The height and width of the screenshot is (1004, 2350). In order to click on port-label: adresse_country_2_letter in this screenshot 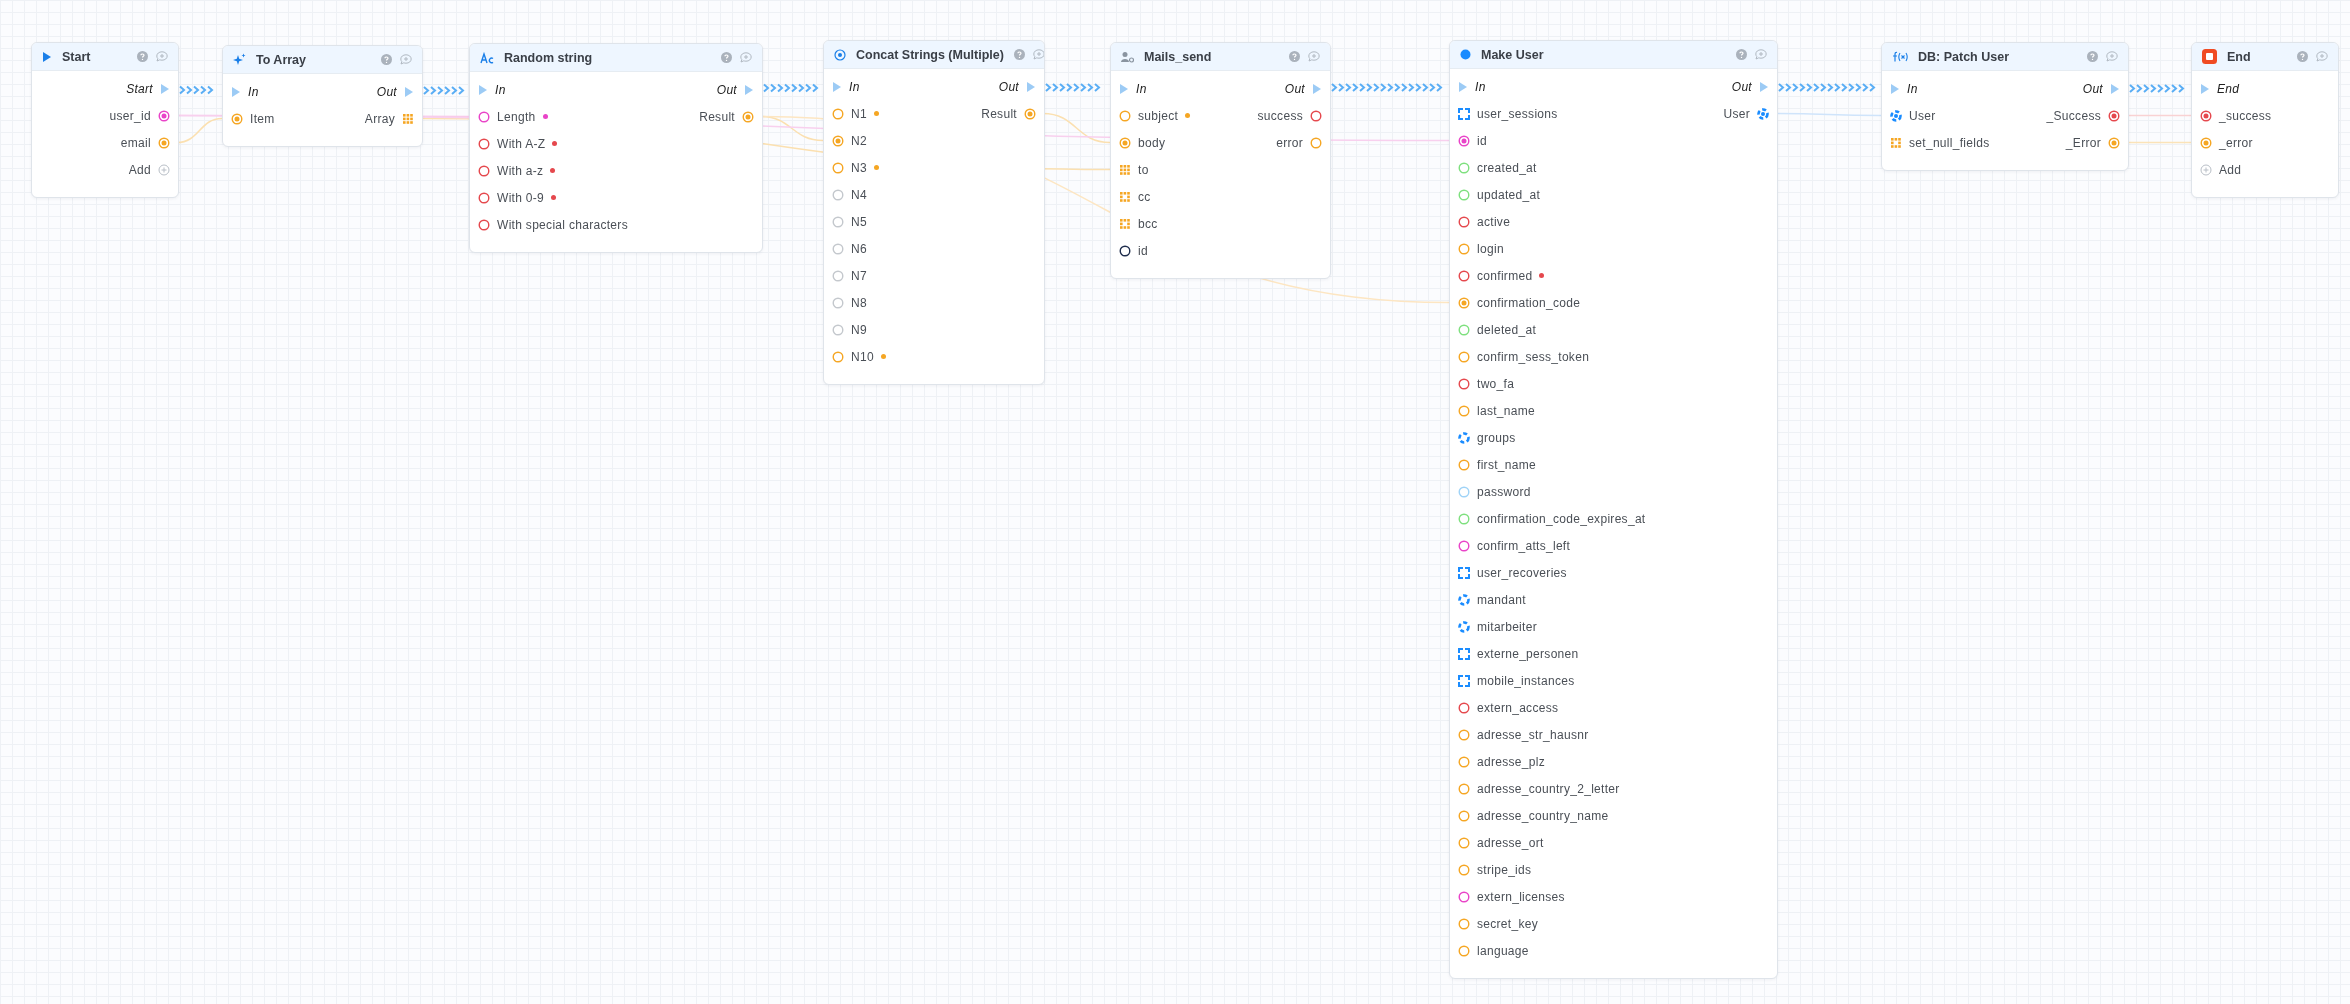, I will do `click(1548, 788)`.